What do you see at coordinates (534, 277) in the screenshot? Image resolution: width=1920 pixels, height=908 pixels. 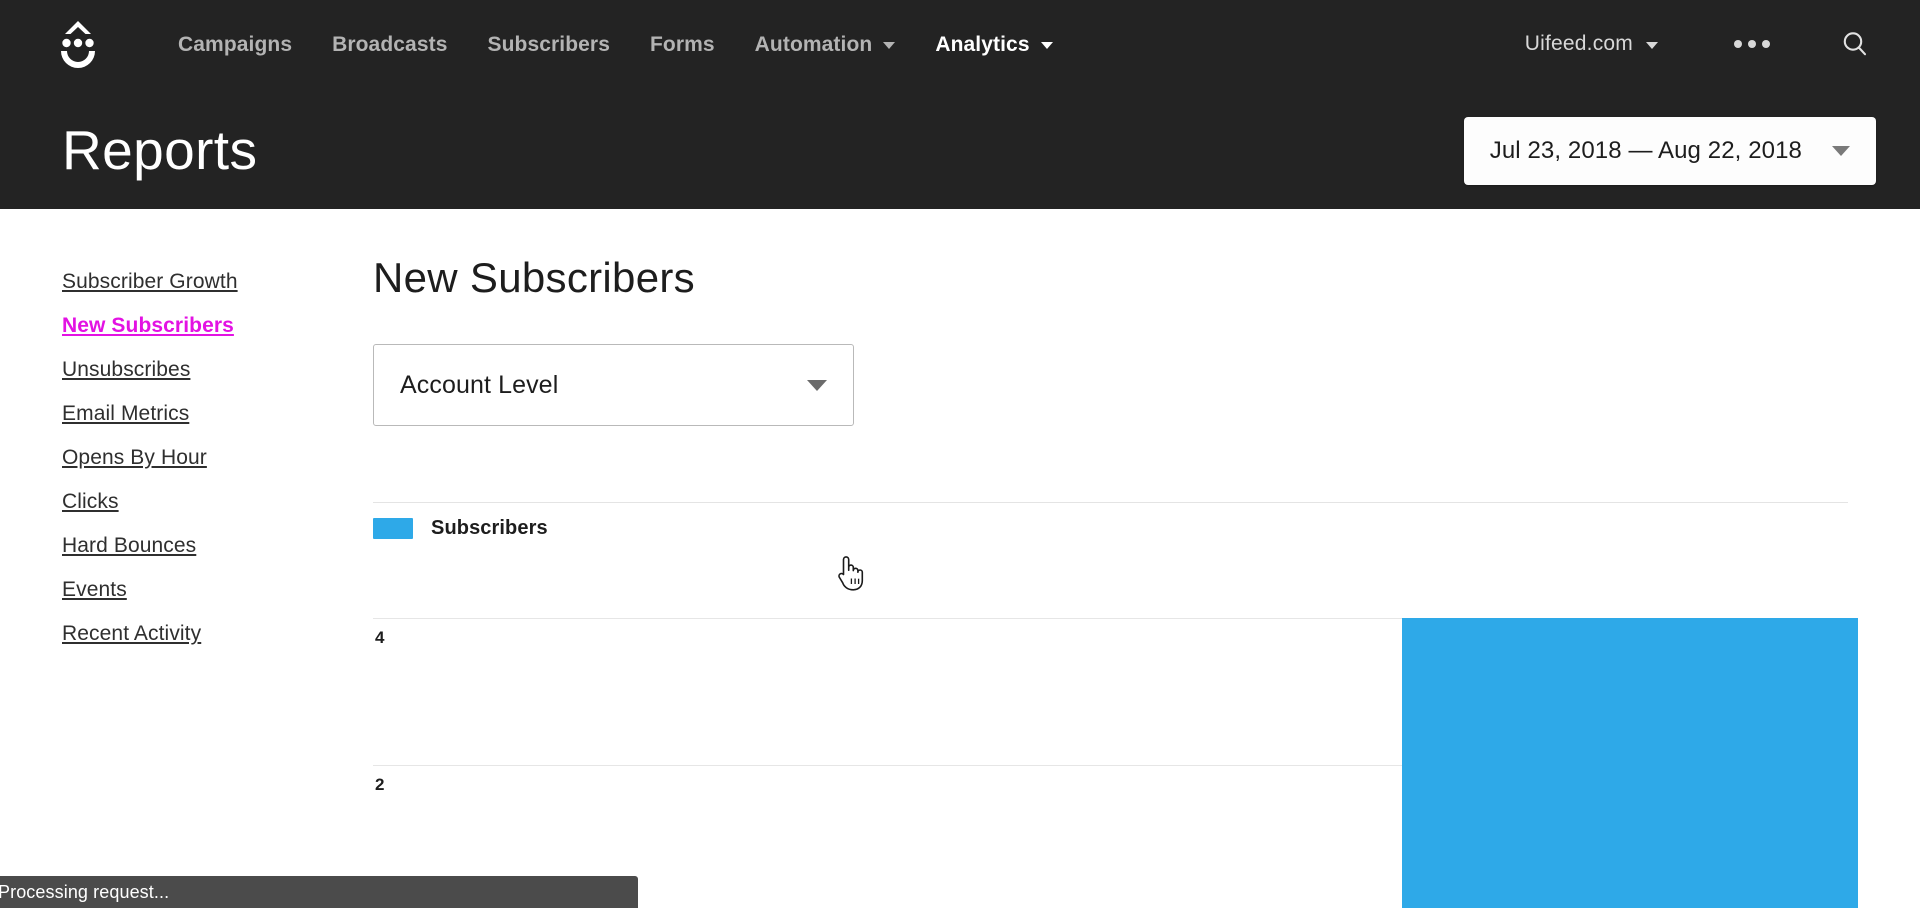 I see `section-title: New Subscribers` at bounding box center [534, 277].